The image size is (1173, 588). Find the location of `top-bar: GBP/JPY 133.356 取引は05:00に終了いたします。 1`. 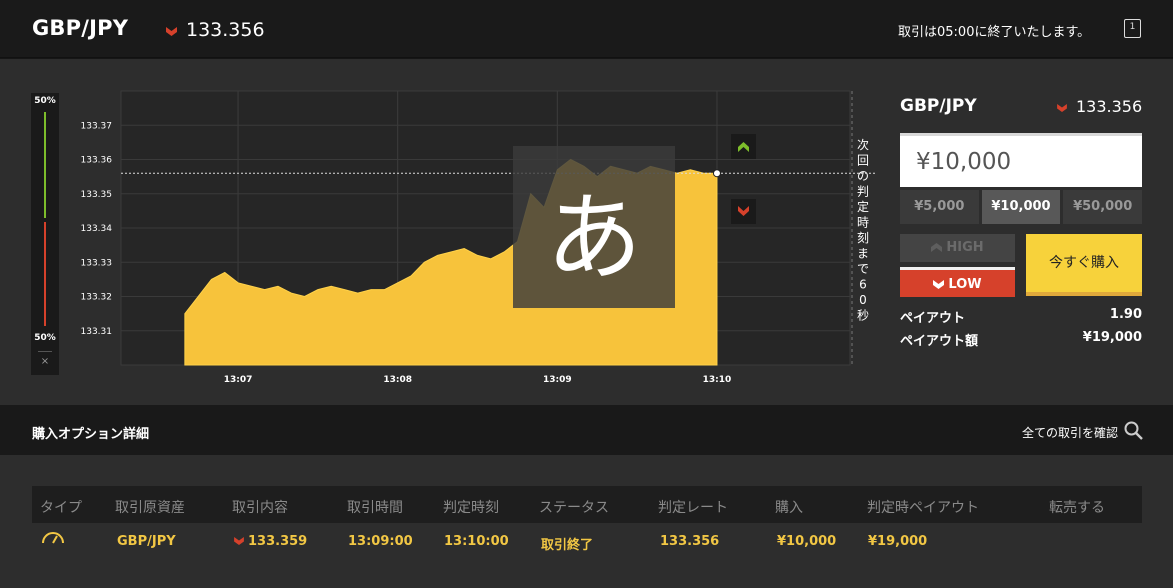

top-bar: GBP/JPY 133.356 取引は05:00に終了いたします。 1 is located at coordinates (586, 29).